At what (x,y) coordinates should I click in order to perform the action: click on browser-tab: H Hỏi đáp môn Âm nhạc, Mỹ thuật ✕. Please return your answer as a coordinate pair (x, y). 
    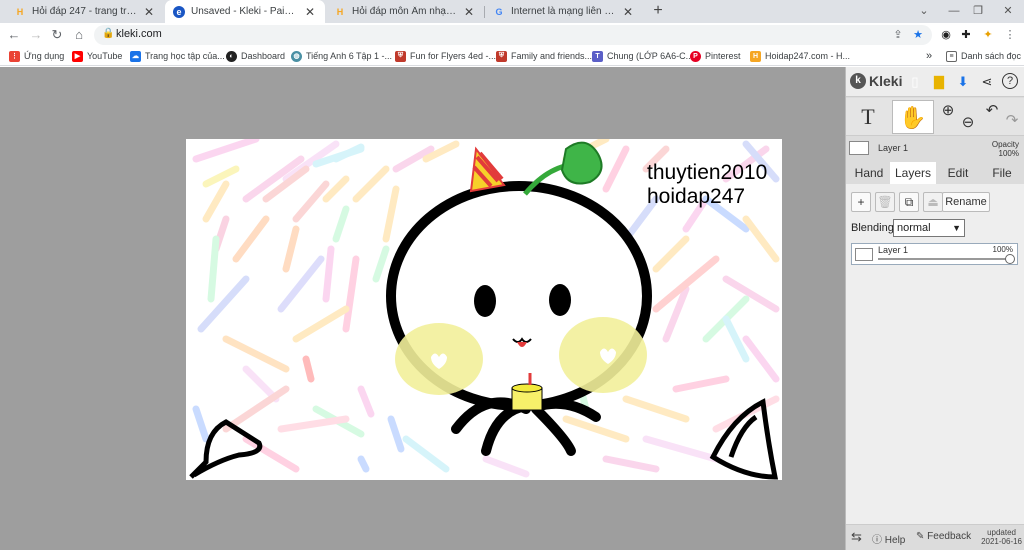
    Looking at the image, I should click on (405, 11).